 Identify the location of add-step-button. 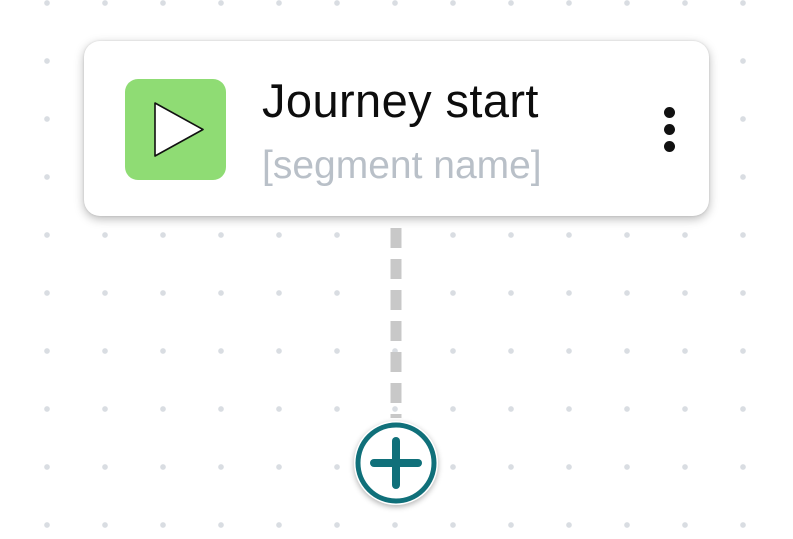
(396, 463).